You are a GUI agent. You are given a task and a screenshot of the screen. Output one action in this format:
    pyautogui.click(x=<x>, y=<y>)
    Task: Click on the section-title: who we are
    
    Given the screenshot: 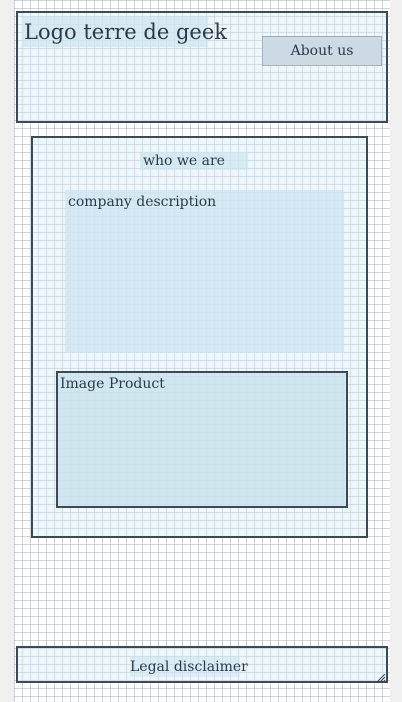 What is the action you would take?
    pyautogui.click(x=194, y=161)
    